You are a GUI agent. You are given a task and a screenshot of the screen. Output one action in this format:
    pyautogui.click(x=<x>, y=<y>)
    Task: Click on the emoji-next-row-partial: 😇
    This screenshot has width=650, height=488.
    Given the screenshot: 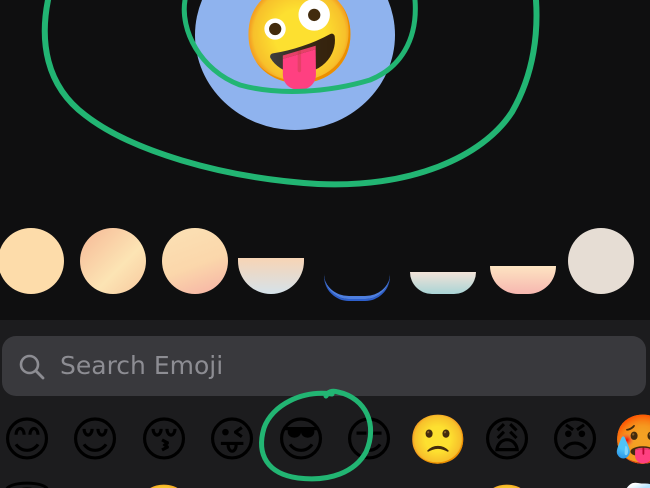 What is the action you would take?
    pyautogui.click(x=29, y=483)
    